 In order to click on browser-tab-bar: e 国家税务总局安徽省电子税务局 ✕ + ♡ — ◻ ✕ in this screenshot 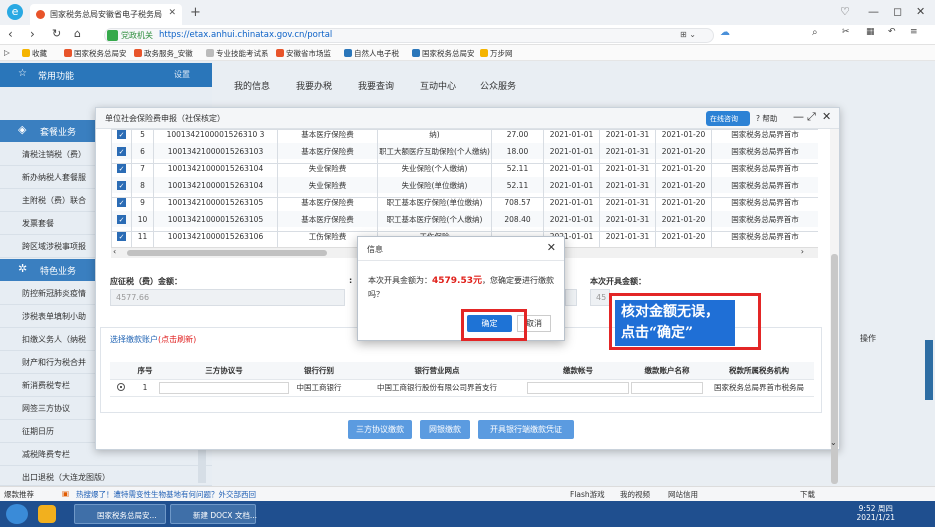, I will do `click(467, 12)`.